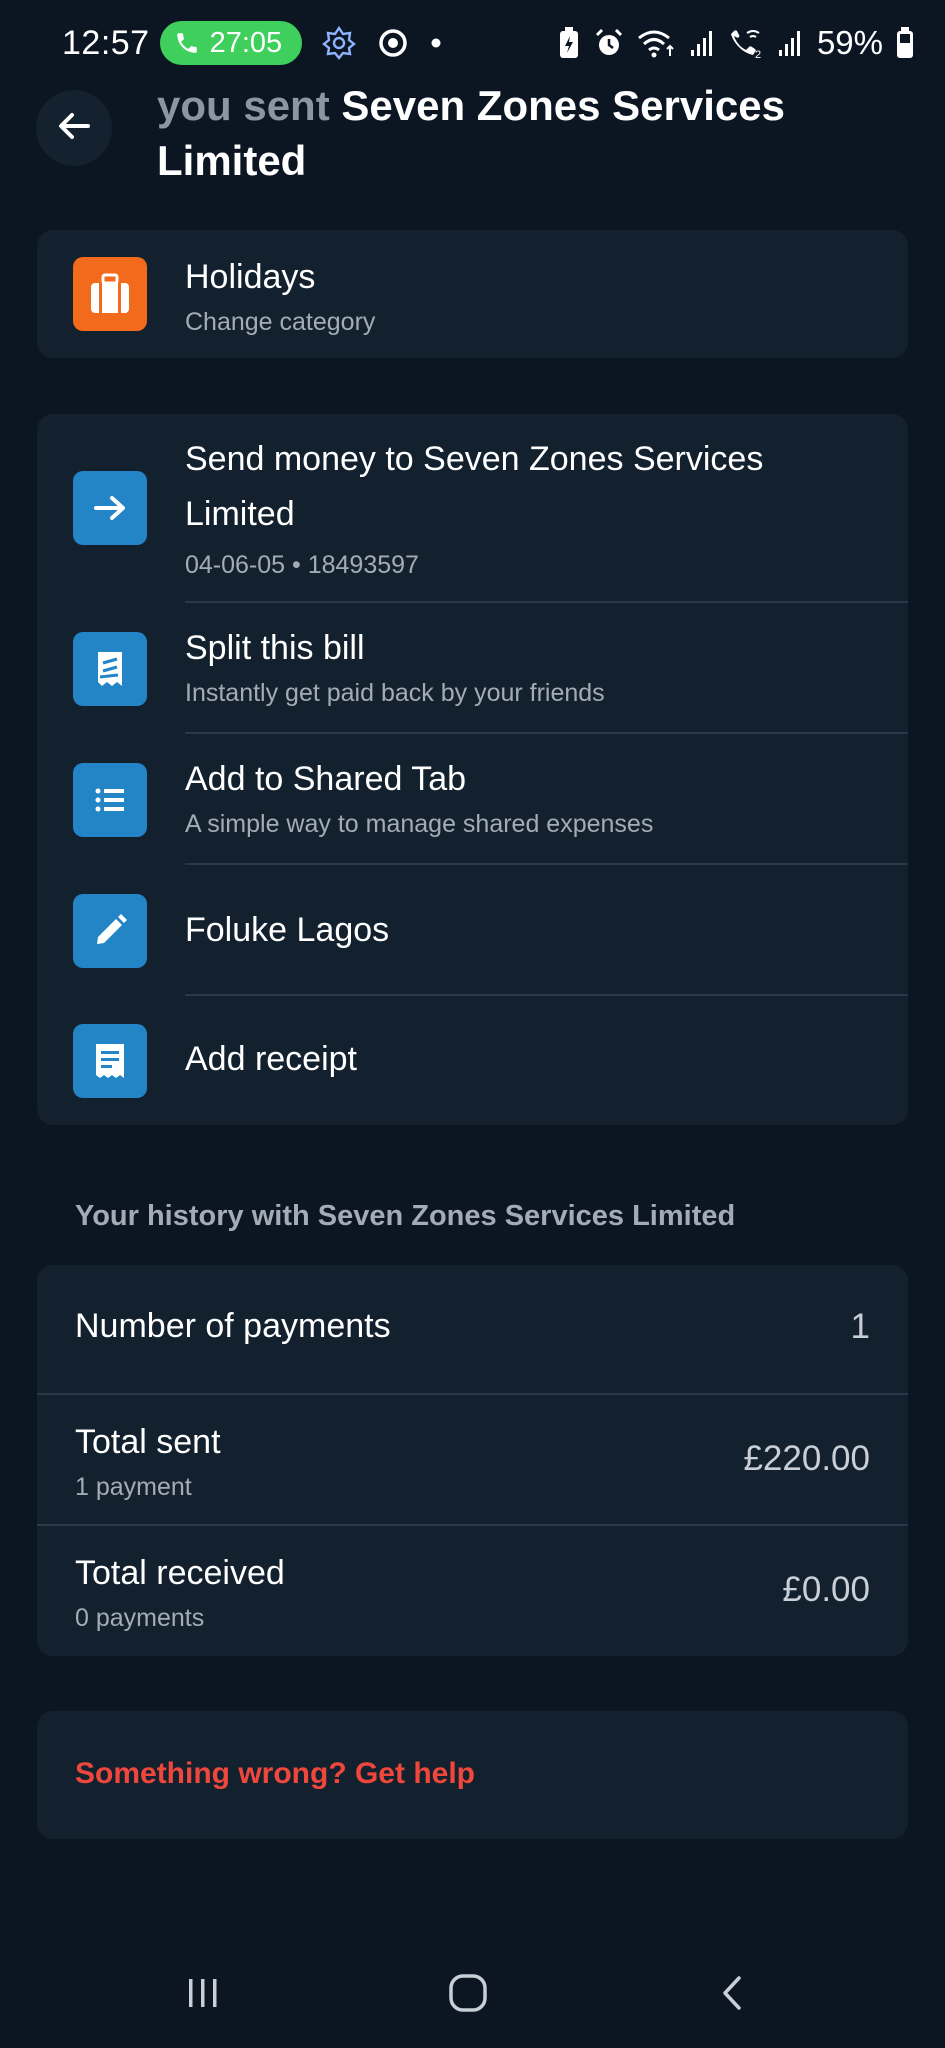 This screenshot has height=2048, width=945. Describe the element at coordinates (180, 1573) in the screenshot. I see `history-label: Total received` at that location.